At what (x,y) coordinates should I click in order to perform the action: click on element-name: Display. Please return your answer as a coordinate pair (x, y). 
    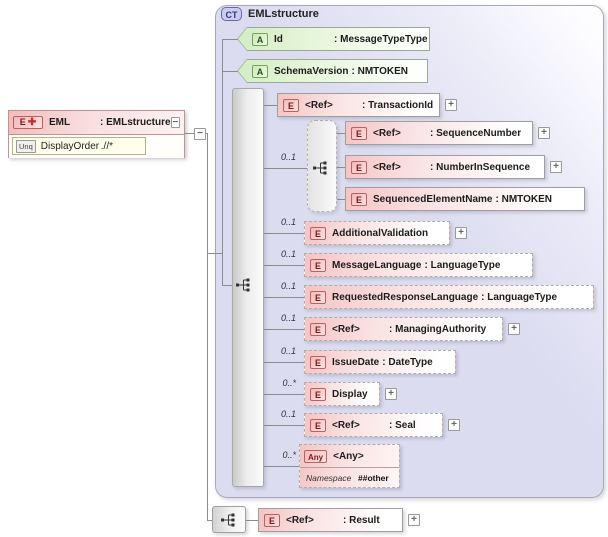
    Looking at the image, I should click on (350, 394).